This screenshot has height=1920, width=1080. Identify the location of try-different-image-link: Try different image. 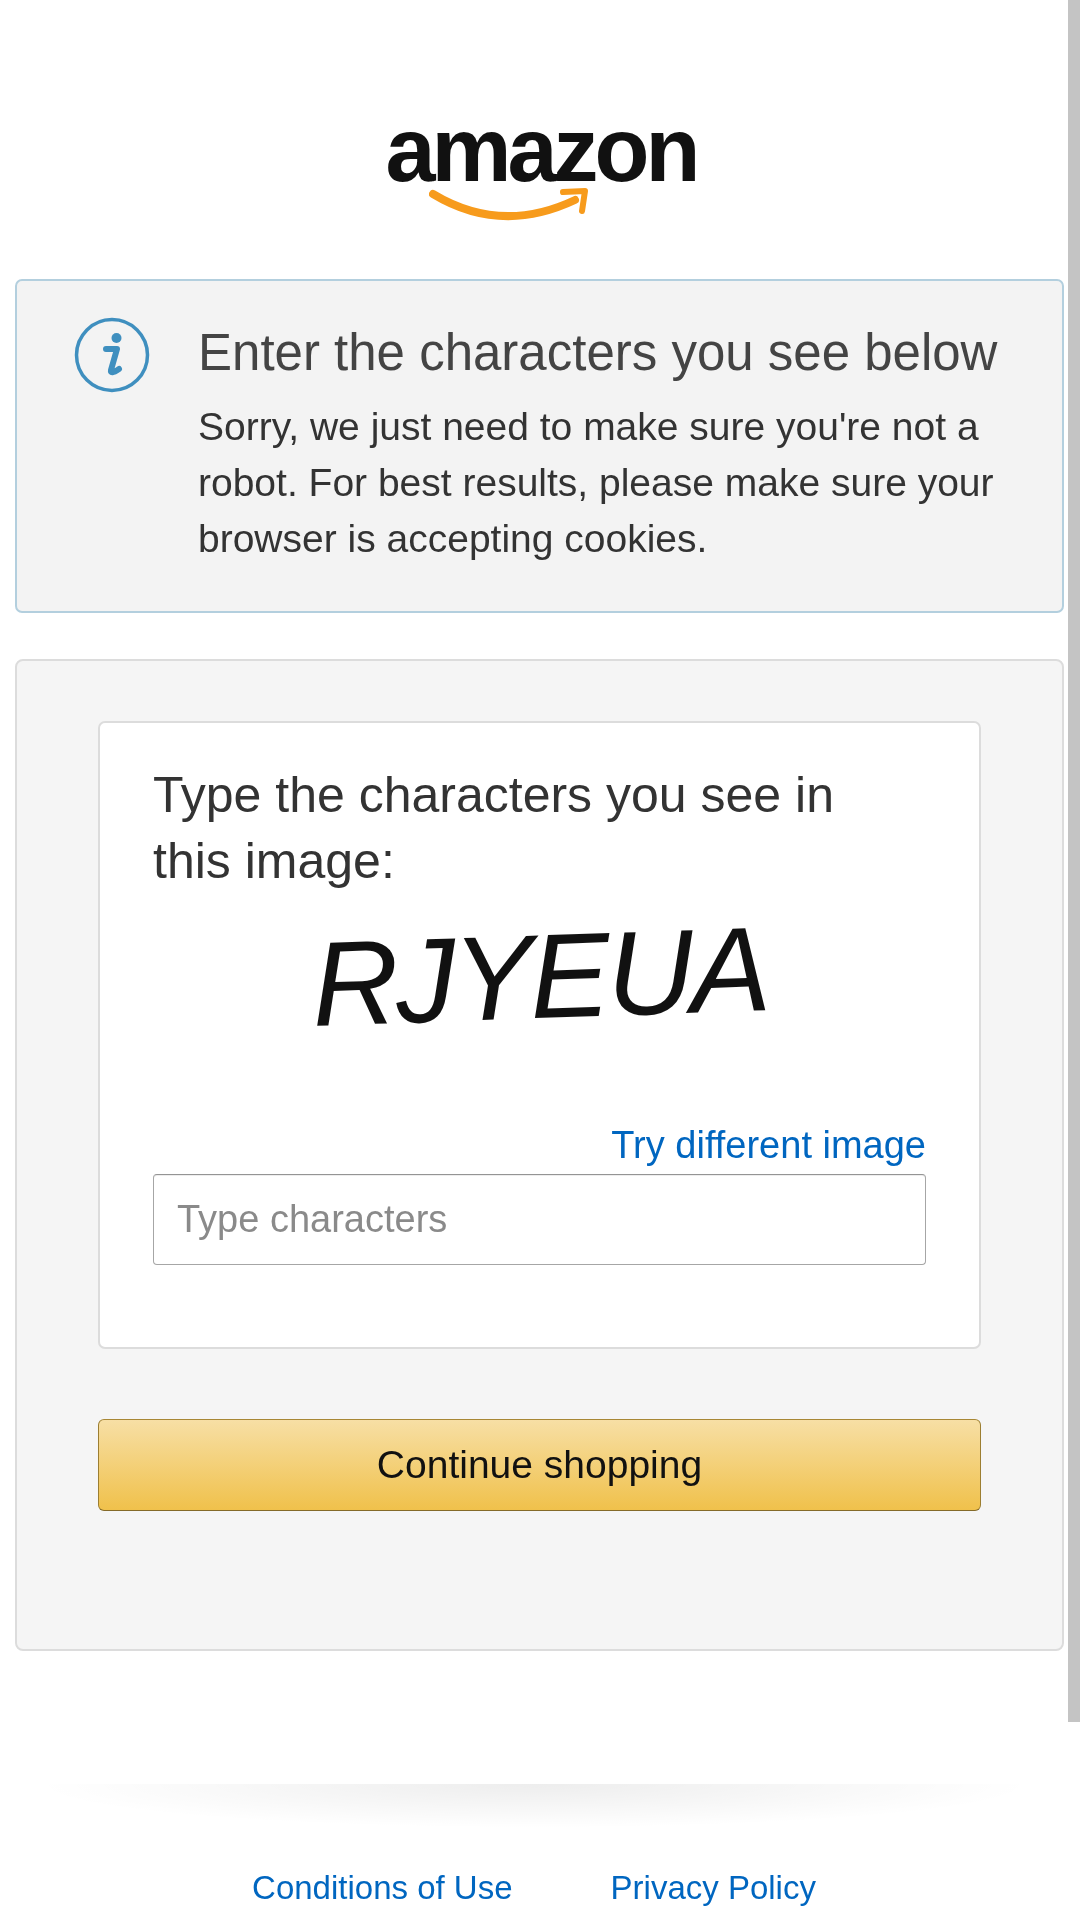
(768, 1145).